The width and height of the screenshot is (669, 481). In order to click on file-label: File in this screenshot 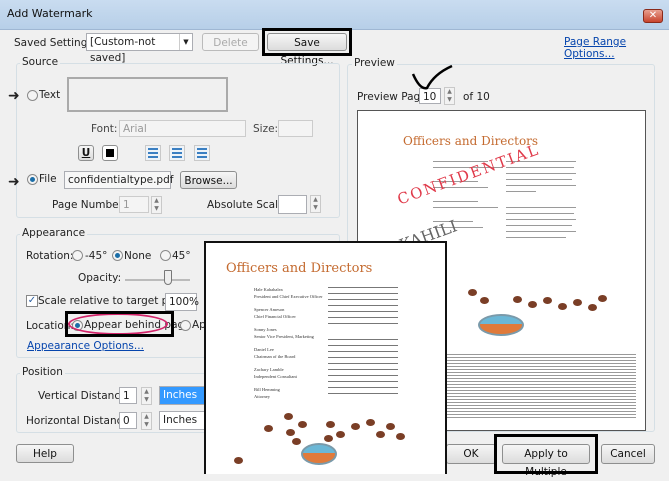, I will do `click(48, 179)`.